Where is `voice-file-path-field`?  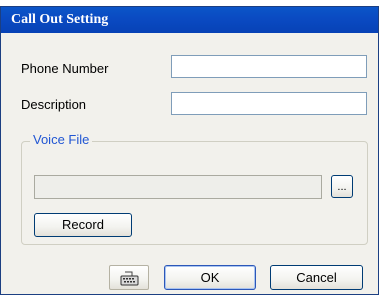 voice-file-path-field is located at coordinates (178, 187).